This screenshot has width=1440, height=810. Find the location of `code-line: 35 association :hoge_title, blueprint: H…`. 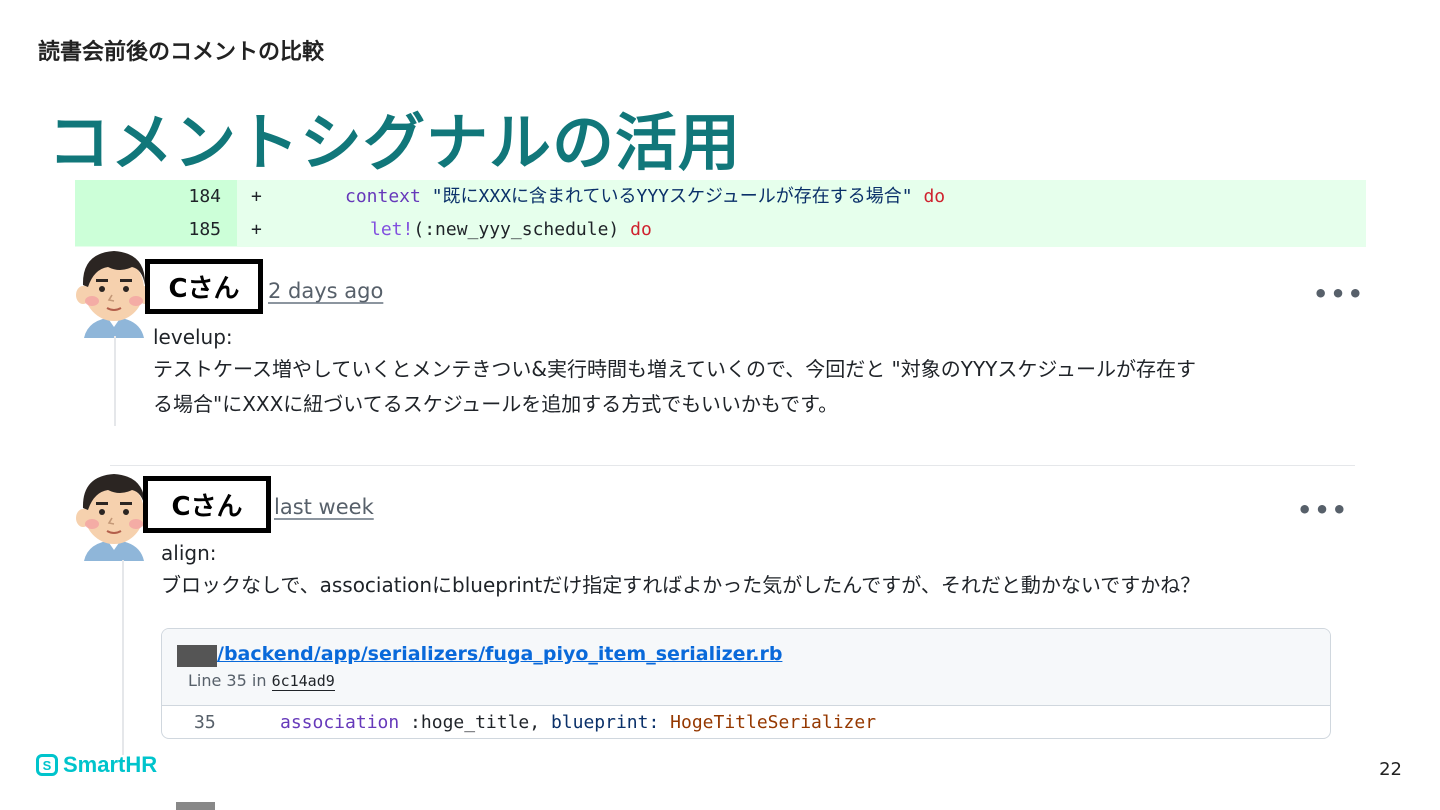

code-line: 35 association :hoge_title, blueprint: H… is located at coordinates (746, 722).